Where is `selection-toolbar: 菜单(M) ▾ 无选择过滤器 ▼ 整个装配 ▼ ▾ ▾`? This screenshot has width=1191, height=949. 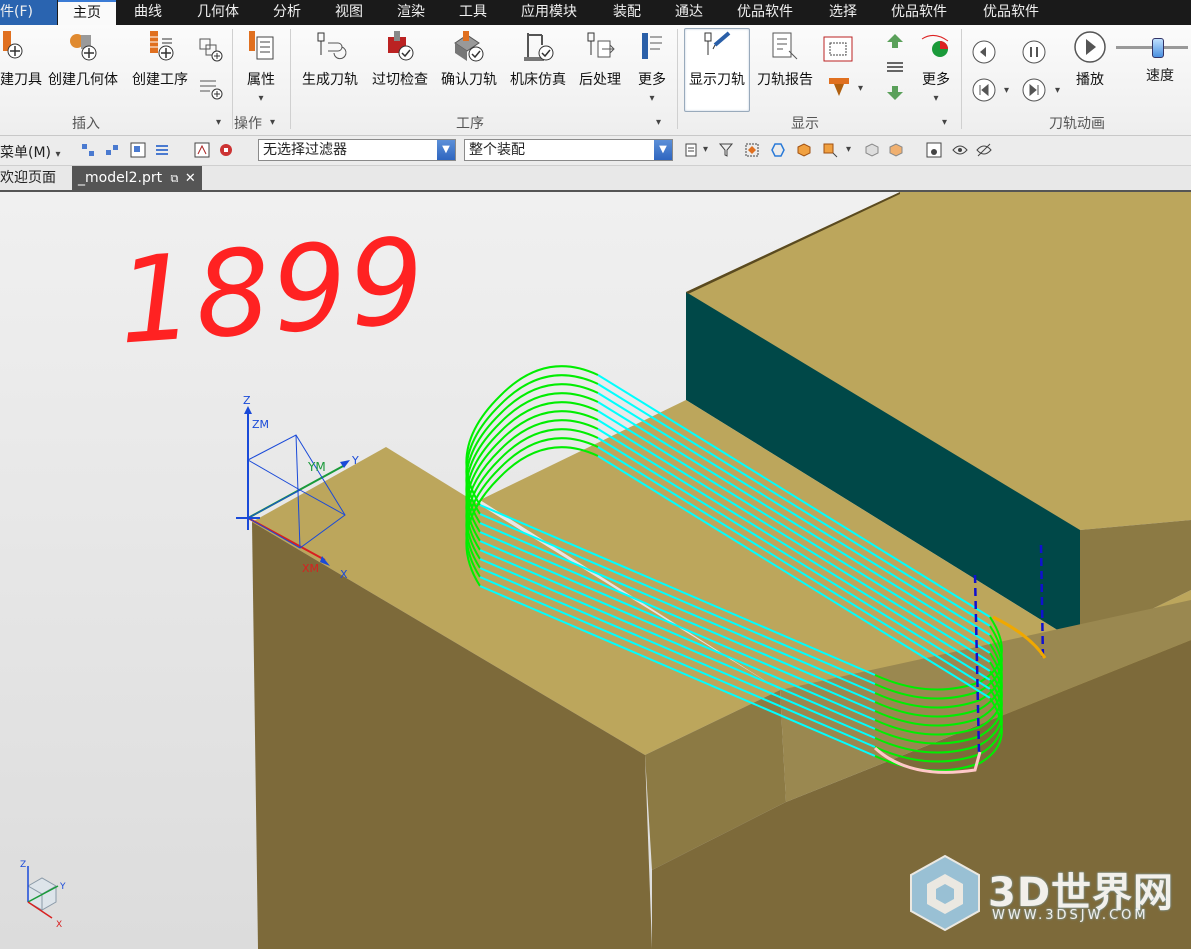
selection-toolbar: 菜单(M) ▾ 无选择过滤器 ▼ 整个装配 ▼ ▾ ▾ is located at coordinates (595, 151).